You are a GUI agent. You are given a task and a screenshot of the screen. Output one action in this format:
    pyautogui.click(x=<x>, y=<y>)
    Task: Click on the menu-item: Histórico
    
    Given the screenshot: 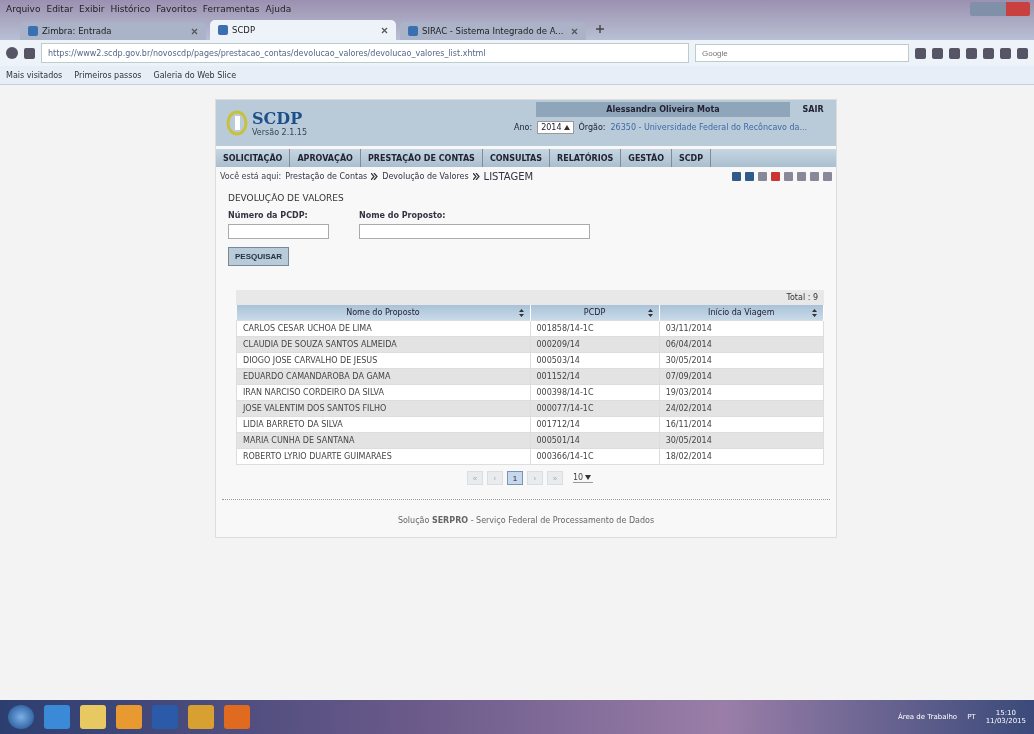 What is the action you would take?
    pyautogui.click(x=130, y=9)
    